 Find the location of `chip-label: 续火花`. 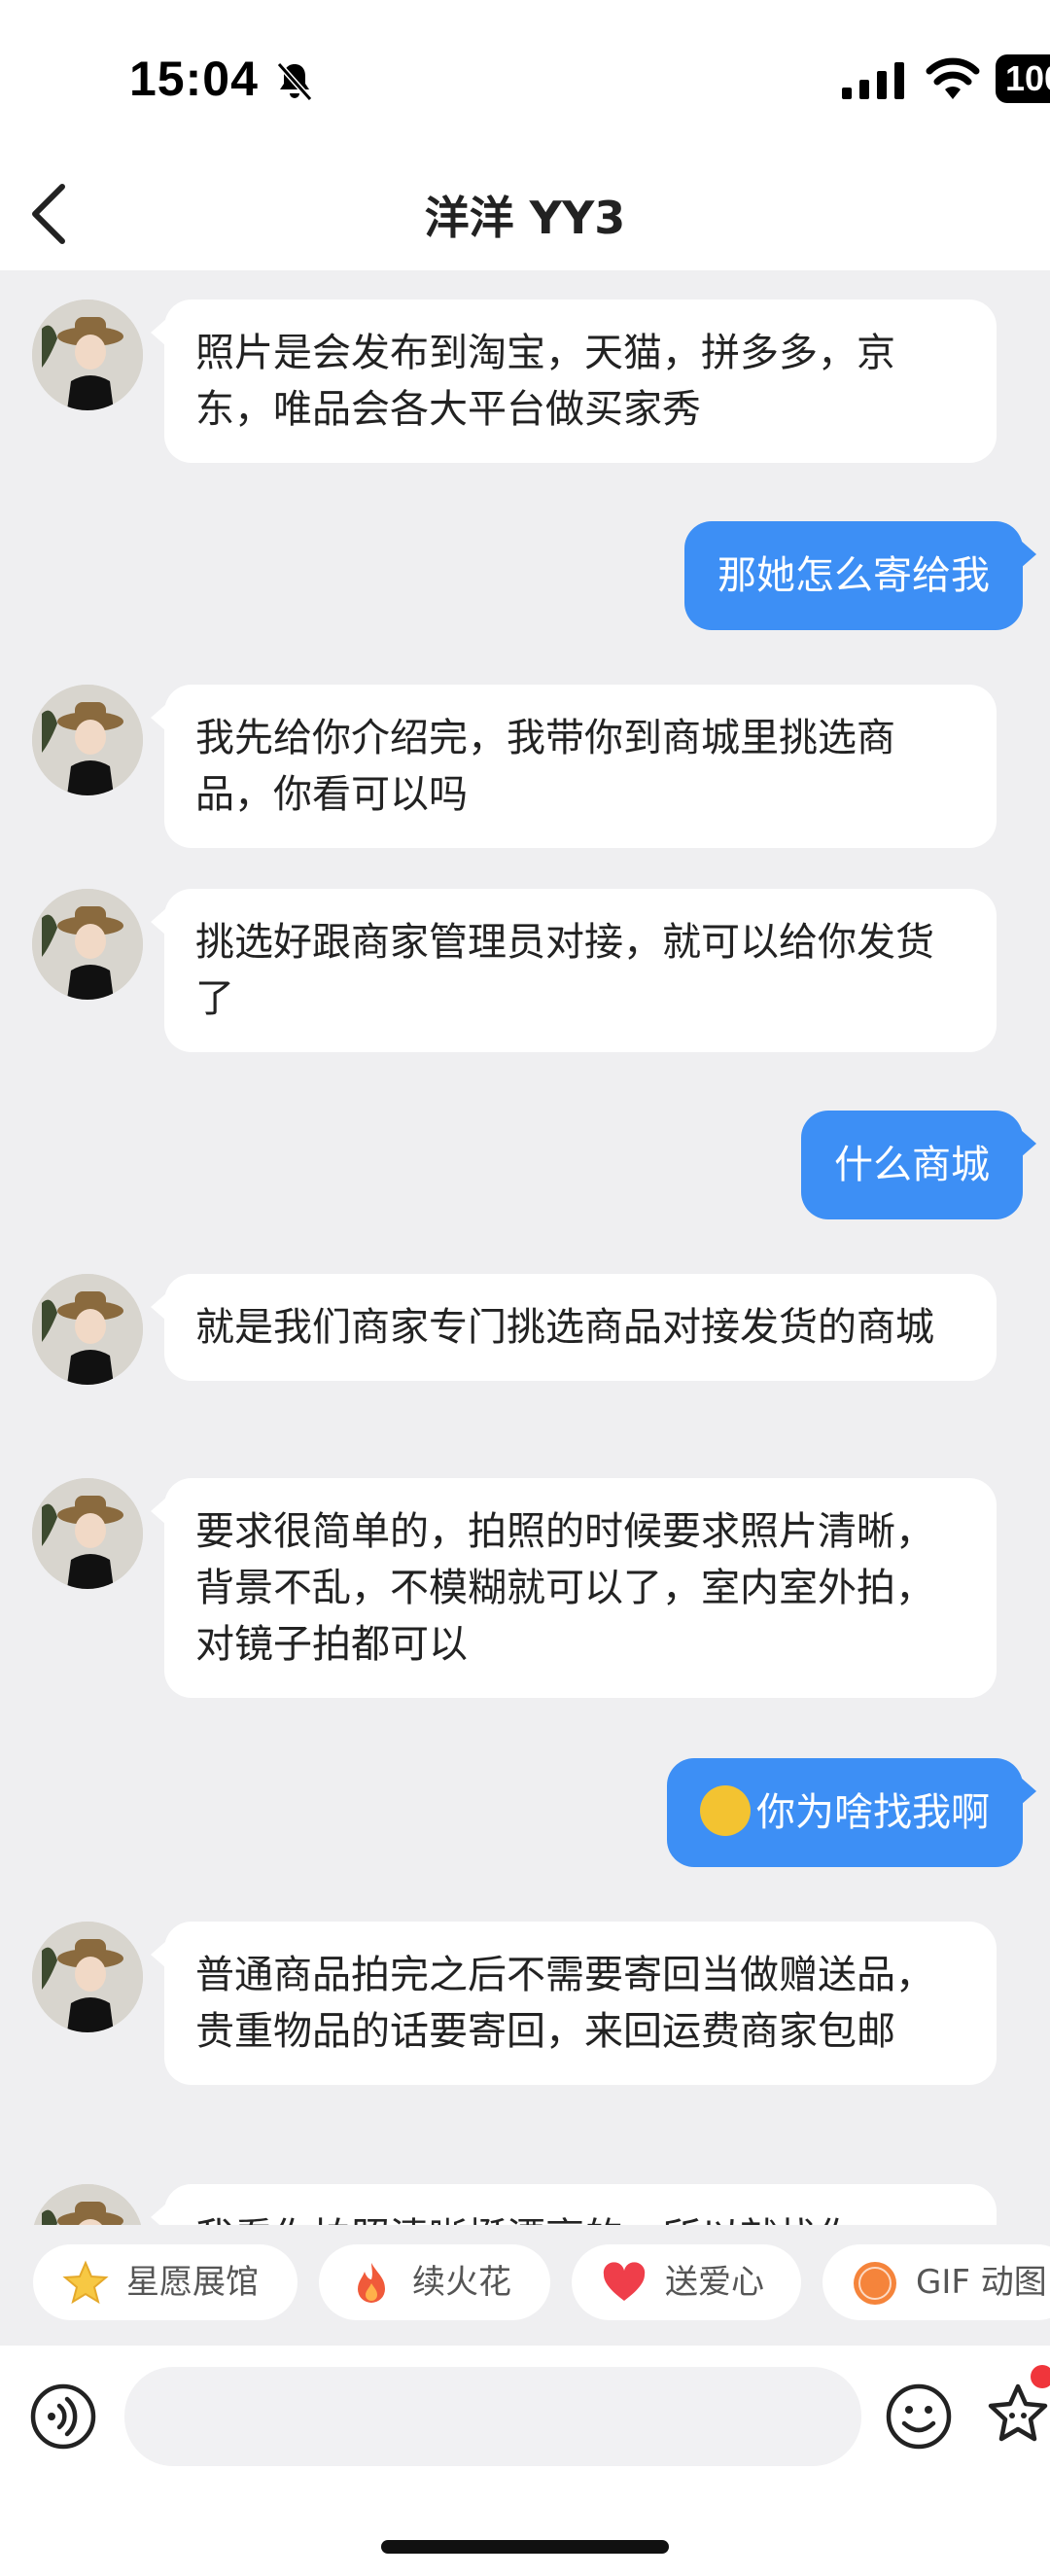

chip-label: 续火花 is located at coordinates (461, 2282).